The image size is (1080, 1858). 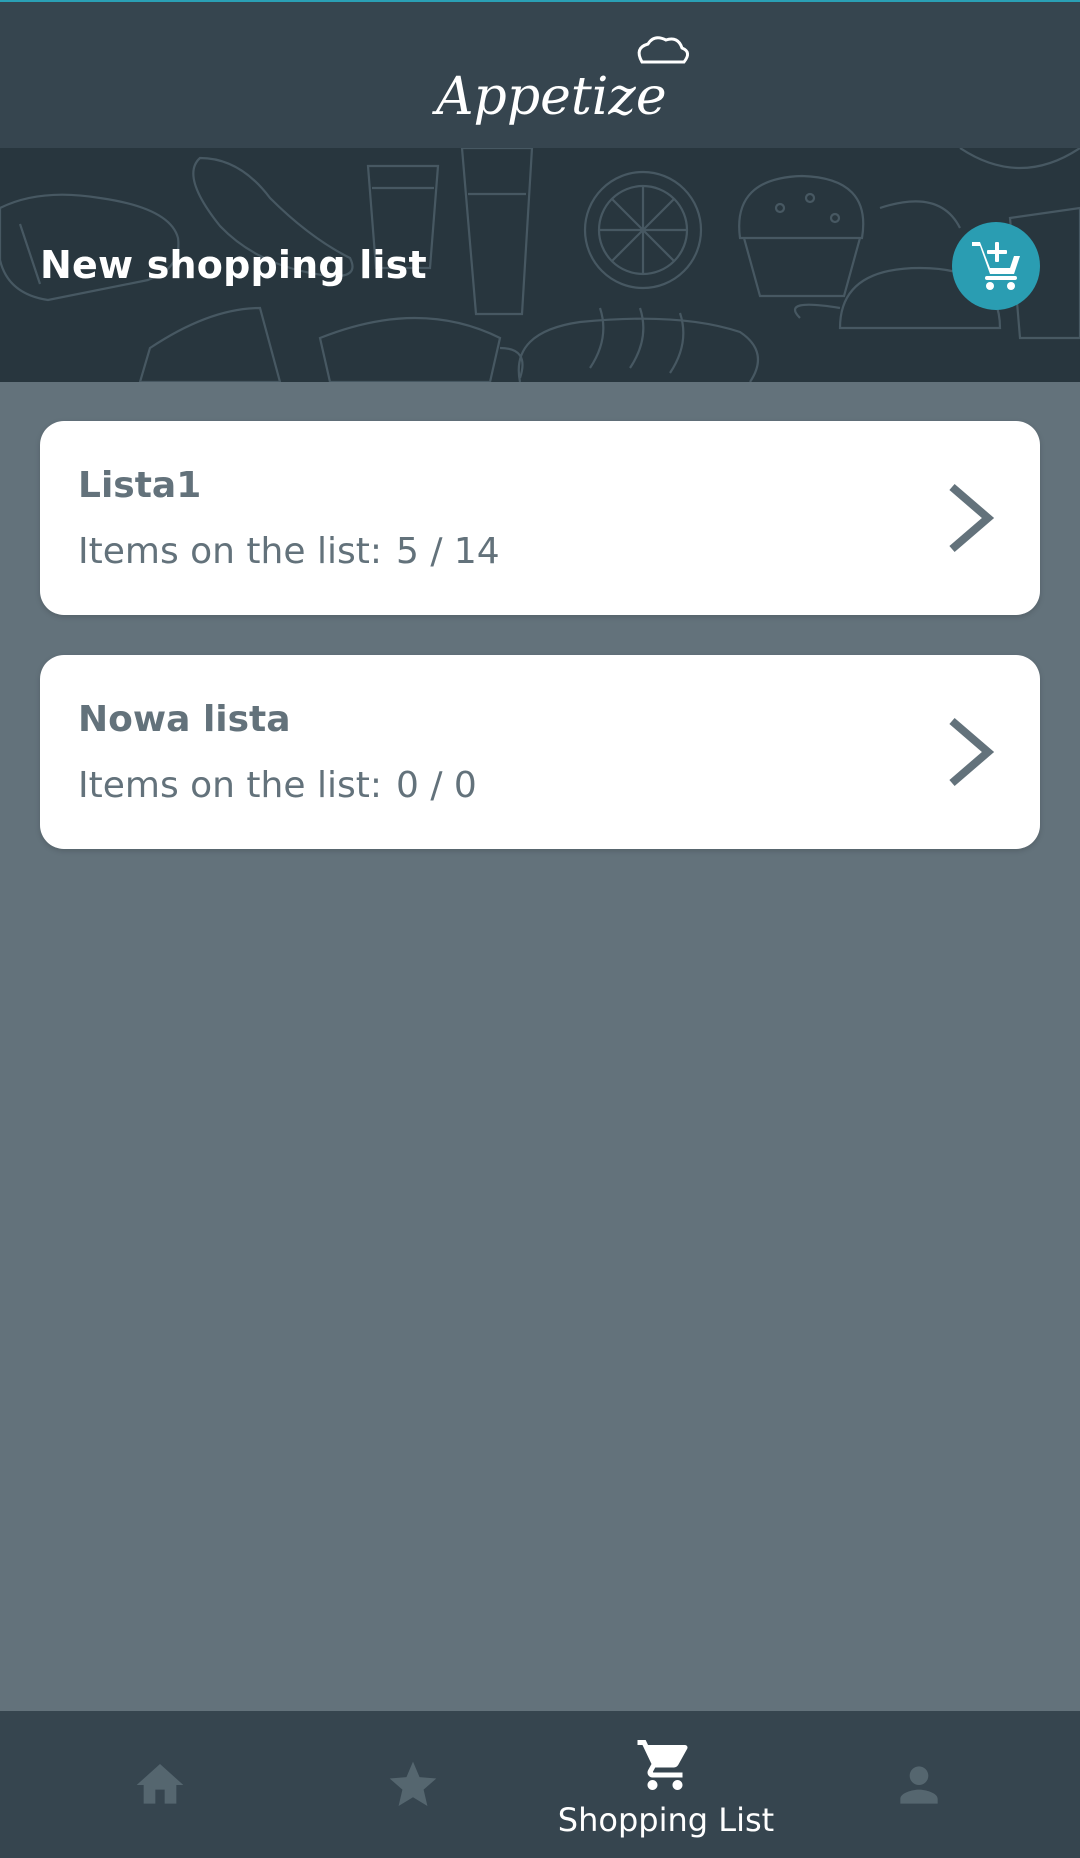 I want to click on new-list-banner: New shopping list, so click(x=540, y=265).